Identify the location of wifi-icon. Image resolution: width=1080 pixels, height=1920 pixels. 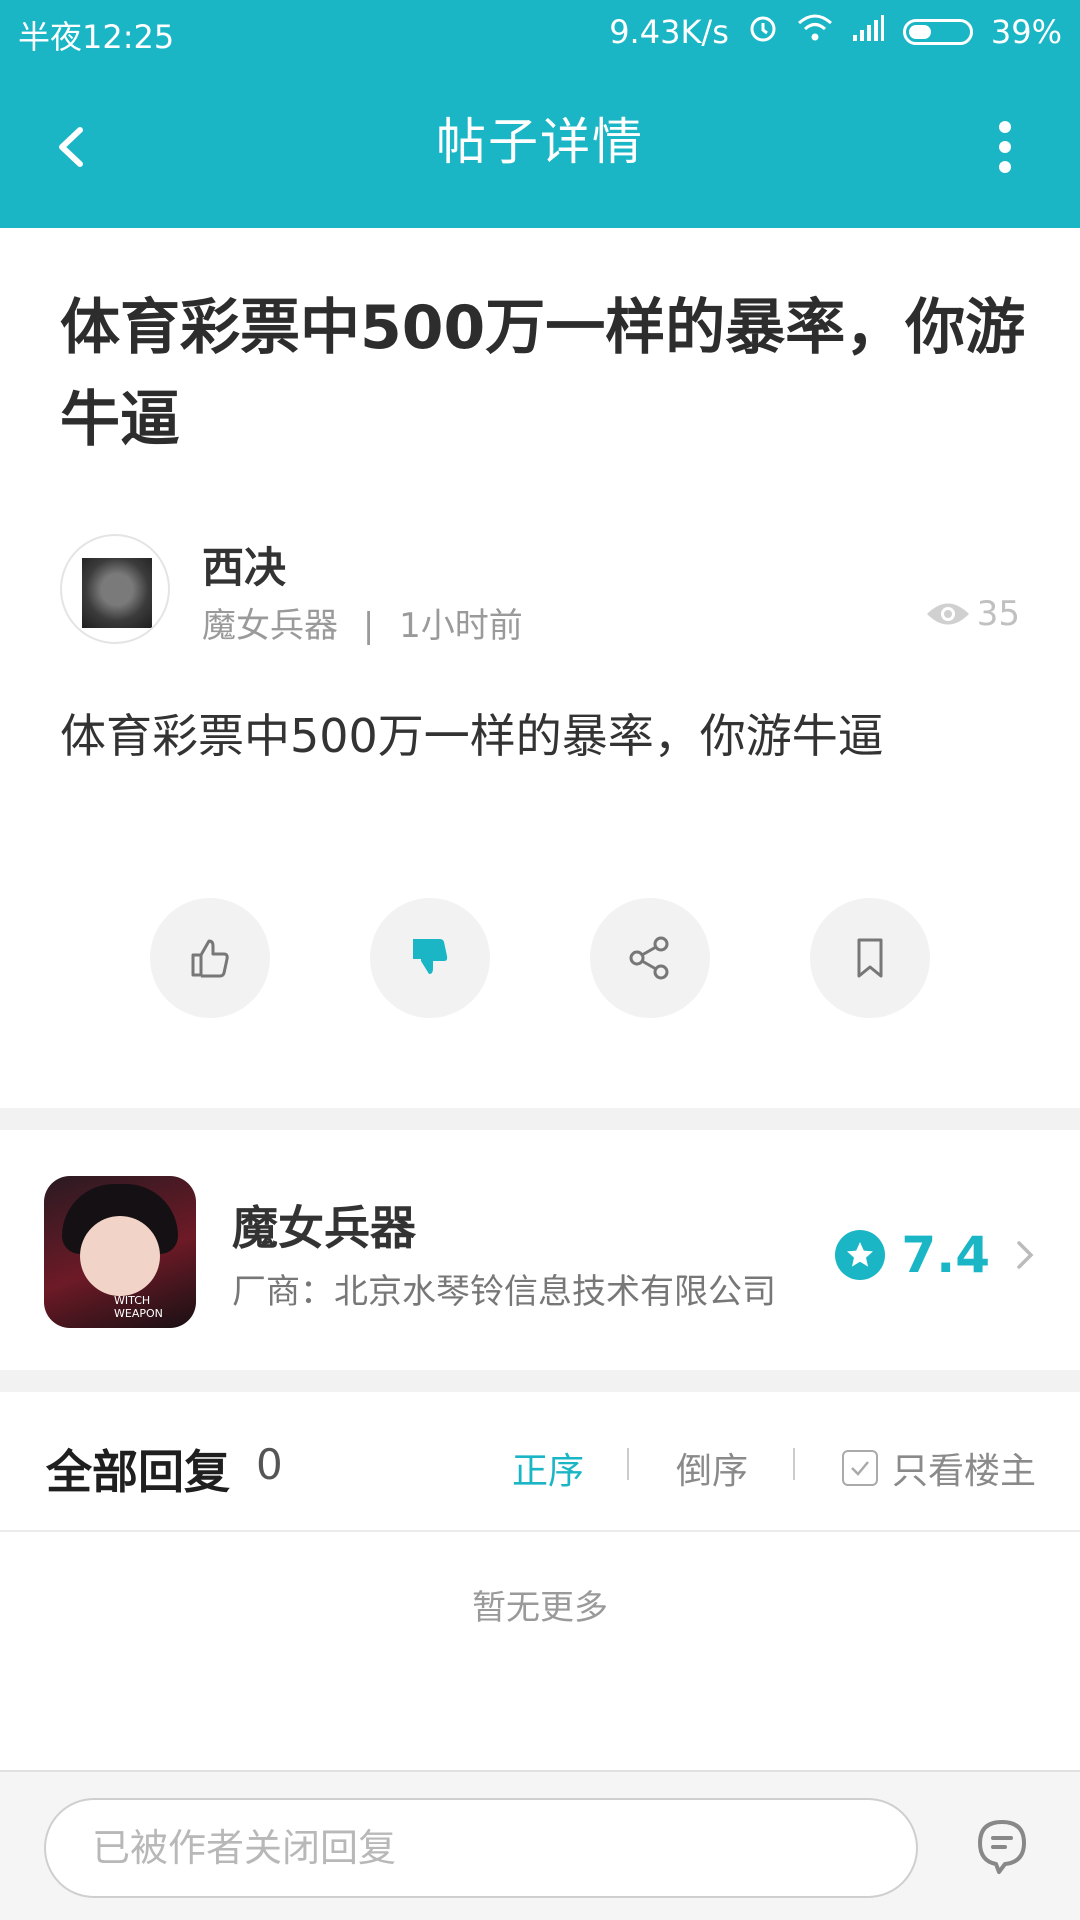
(815, 32).